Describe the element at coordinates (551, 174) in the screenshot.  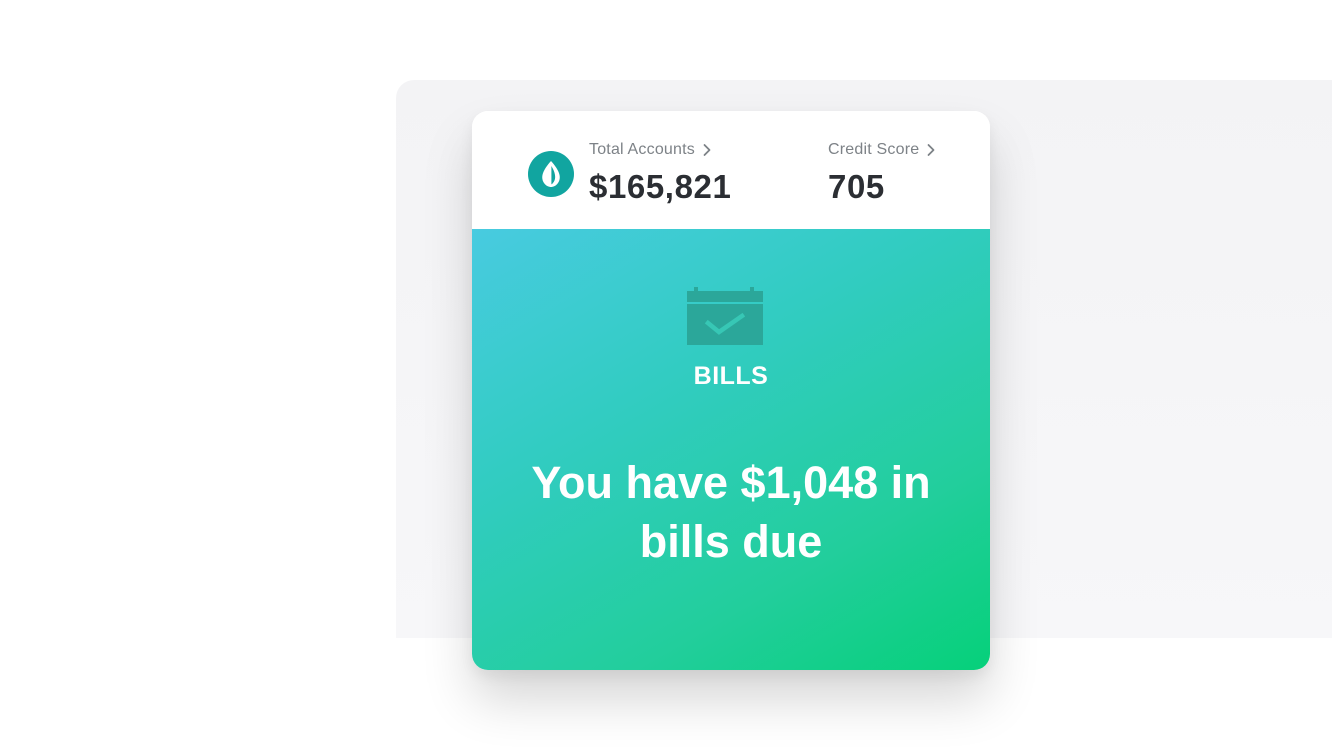
I see `mint-leaf-icon` at that location.